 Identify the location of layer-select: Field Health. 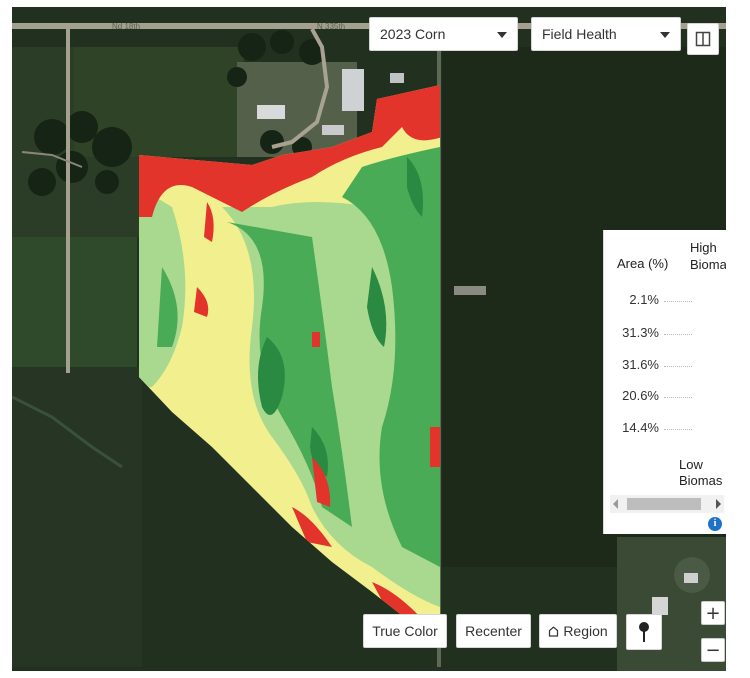
(606, 34).